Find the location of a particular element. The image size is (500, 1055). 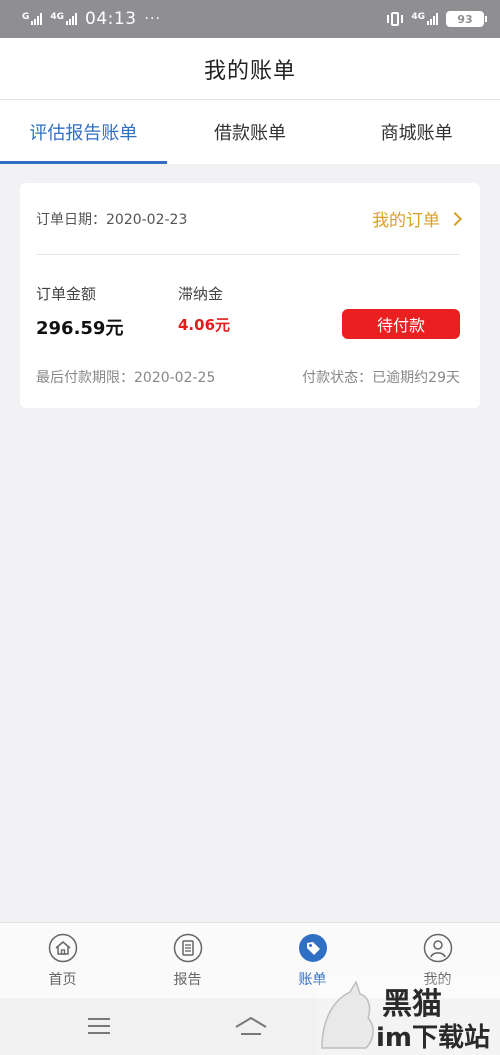

more-notifications-icon: ··· is located at coordinates (152, 19).